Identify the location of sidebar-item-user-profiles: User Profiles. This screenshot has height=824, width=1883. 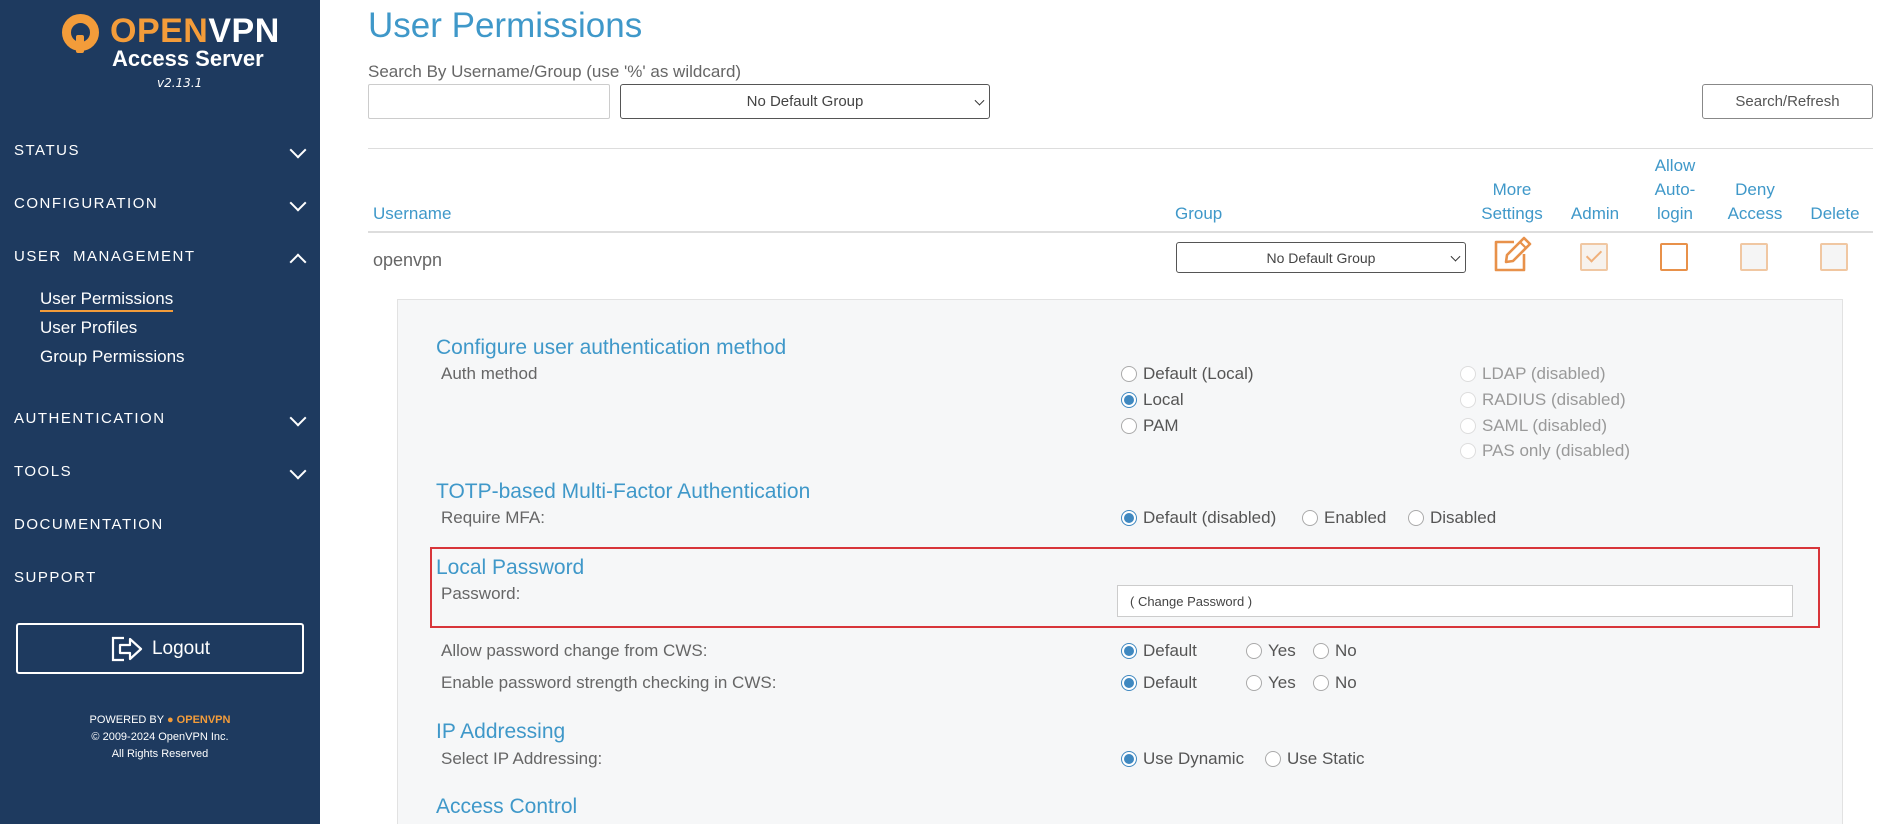
(88, 328).